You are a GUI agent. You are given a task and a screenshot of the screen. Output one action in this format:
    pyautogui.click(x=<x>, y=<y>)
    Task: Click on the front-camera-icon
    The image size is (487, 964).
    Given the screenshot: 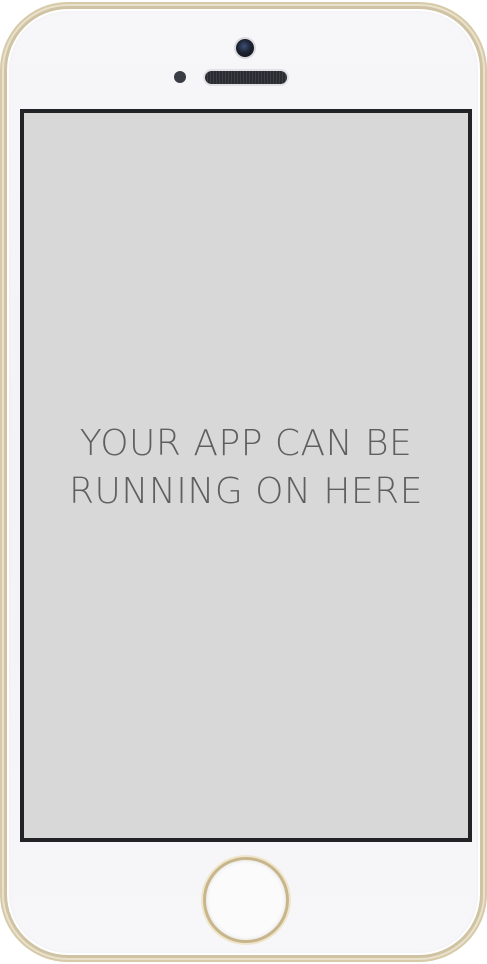 What is the action you would take?
    pyautogui.click(x=245, y=48)
    